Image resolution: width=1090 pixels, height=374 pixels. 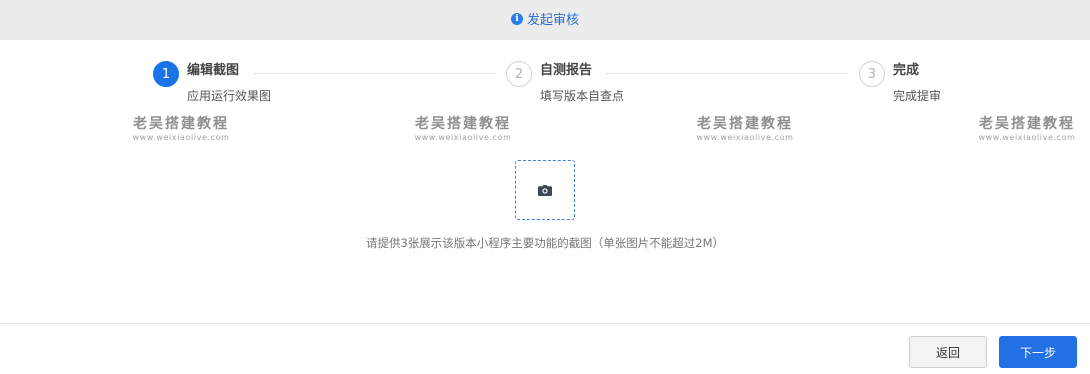 I want to click on step-1-text: 编辑截图 应用运行效果图, so click(x=229, y=82).